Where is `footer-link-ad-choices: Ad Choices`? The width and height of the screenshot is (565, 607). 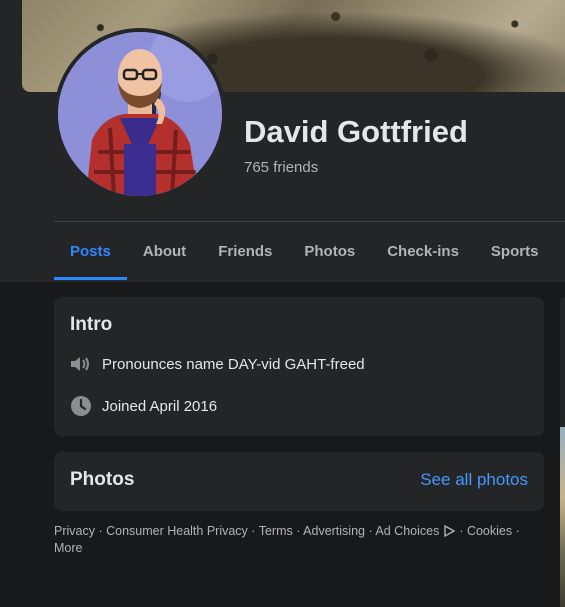
footer-link-ad-choices: Ad Choices is located at coordinates (407, 531).